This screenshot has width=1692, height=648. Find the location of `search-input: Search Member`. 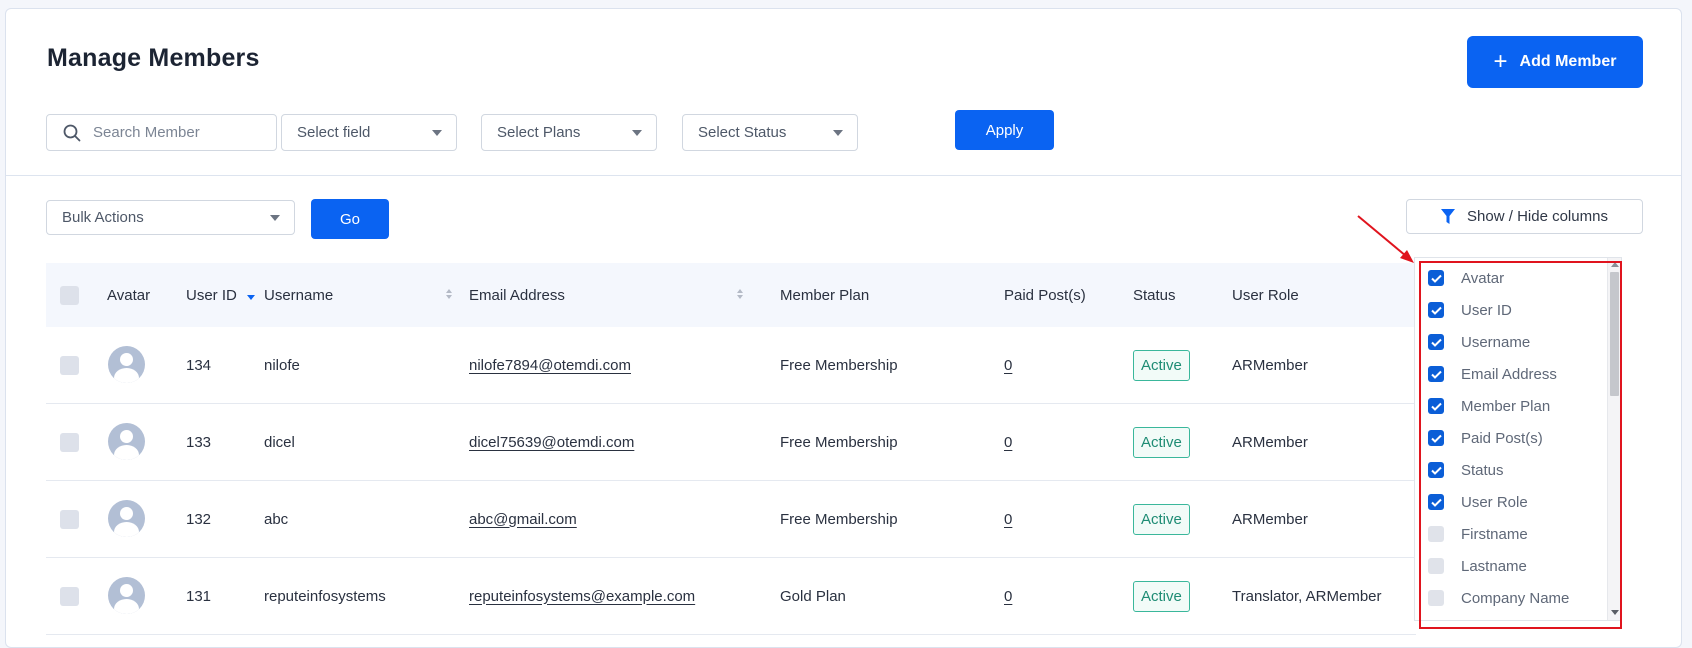

search-input: Search Member is located at coordinates (161, 132).